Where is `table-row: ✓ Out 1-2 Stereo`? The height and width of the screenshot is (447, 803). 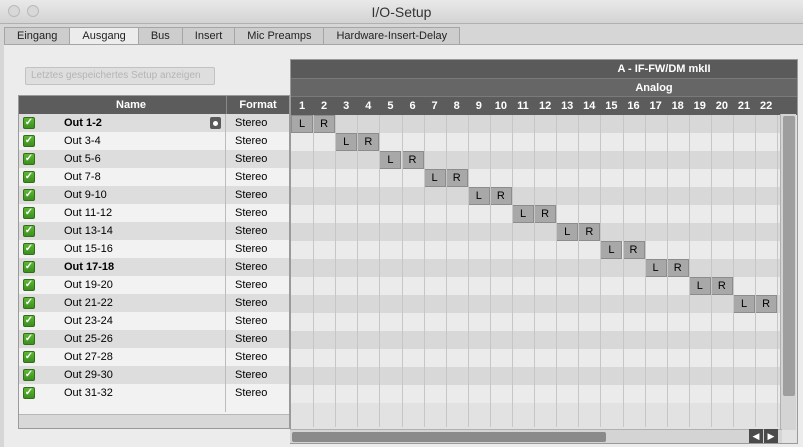 table-row: ✓ Out 1-2 Stereo is located at coordinates (154, 123).